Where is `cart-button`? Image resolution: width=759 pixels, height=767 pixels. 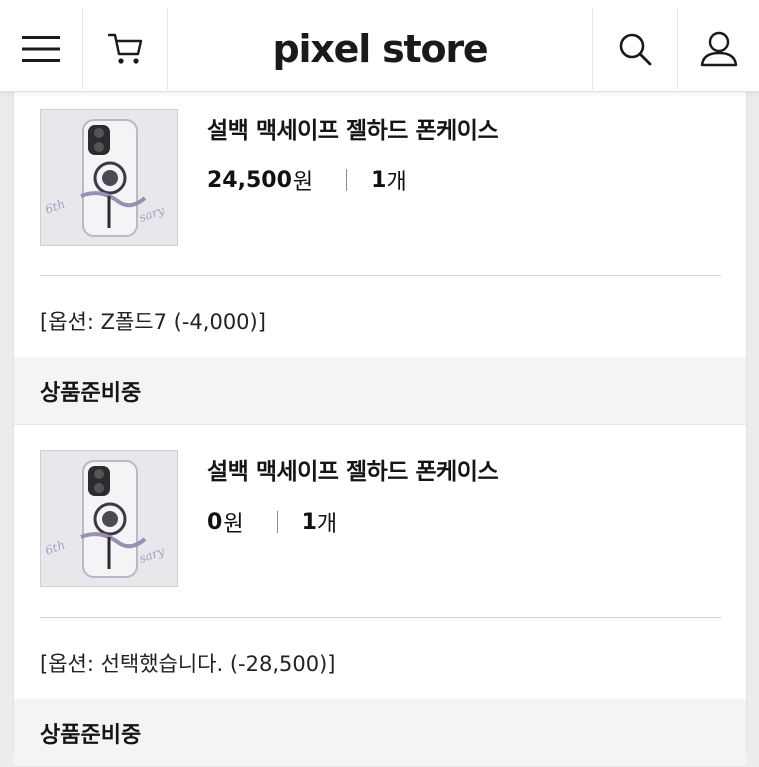
cart-button is located at coordinates (126, 49).